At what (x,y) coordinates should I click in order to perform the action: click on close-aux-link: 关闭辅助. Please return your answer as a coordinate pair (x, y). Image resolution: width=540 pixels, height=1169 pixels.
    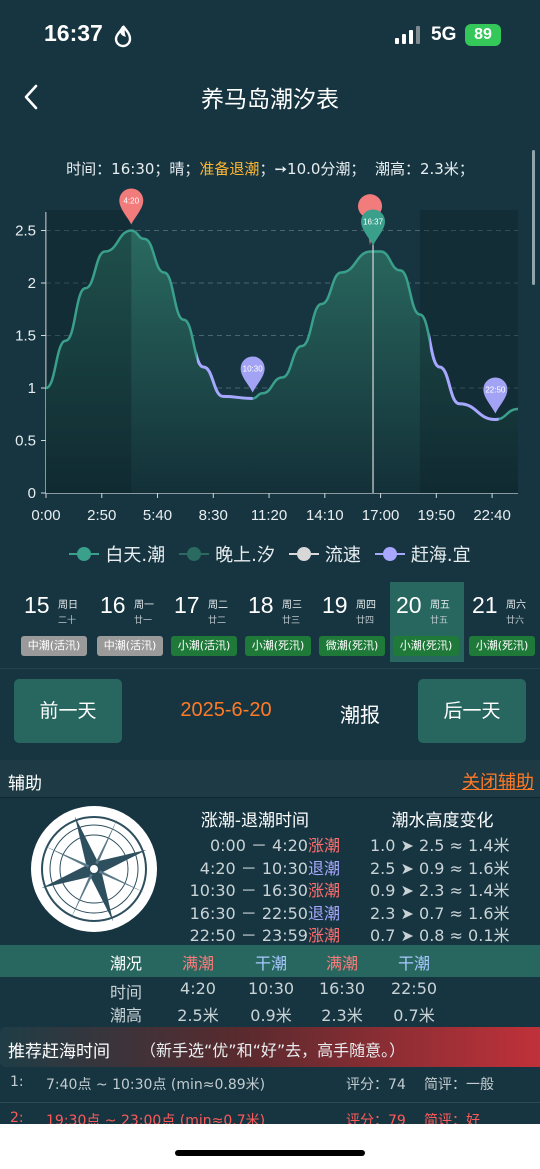
    Looking at the image, I should click on (498, 781).